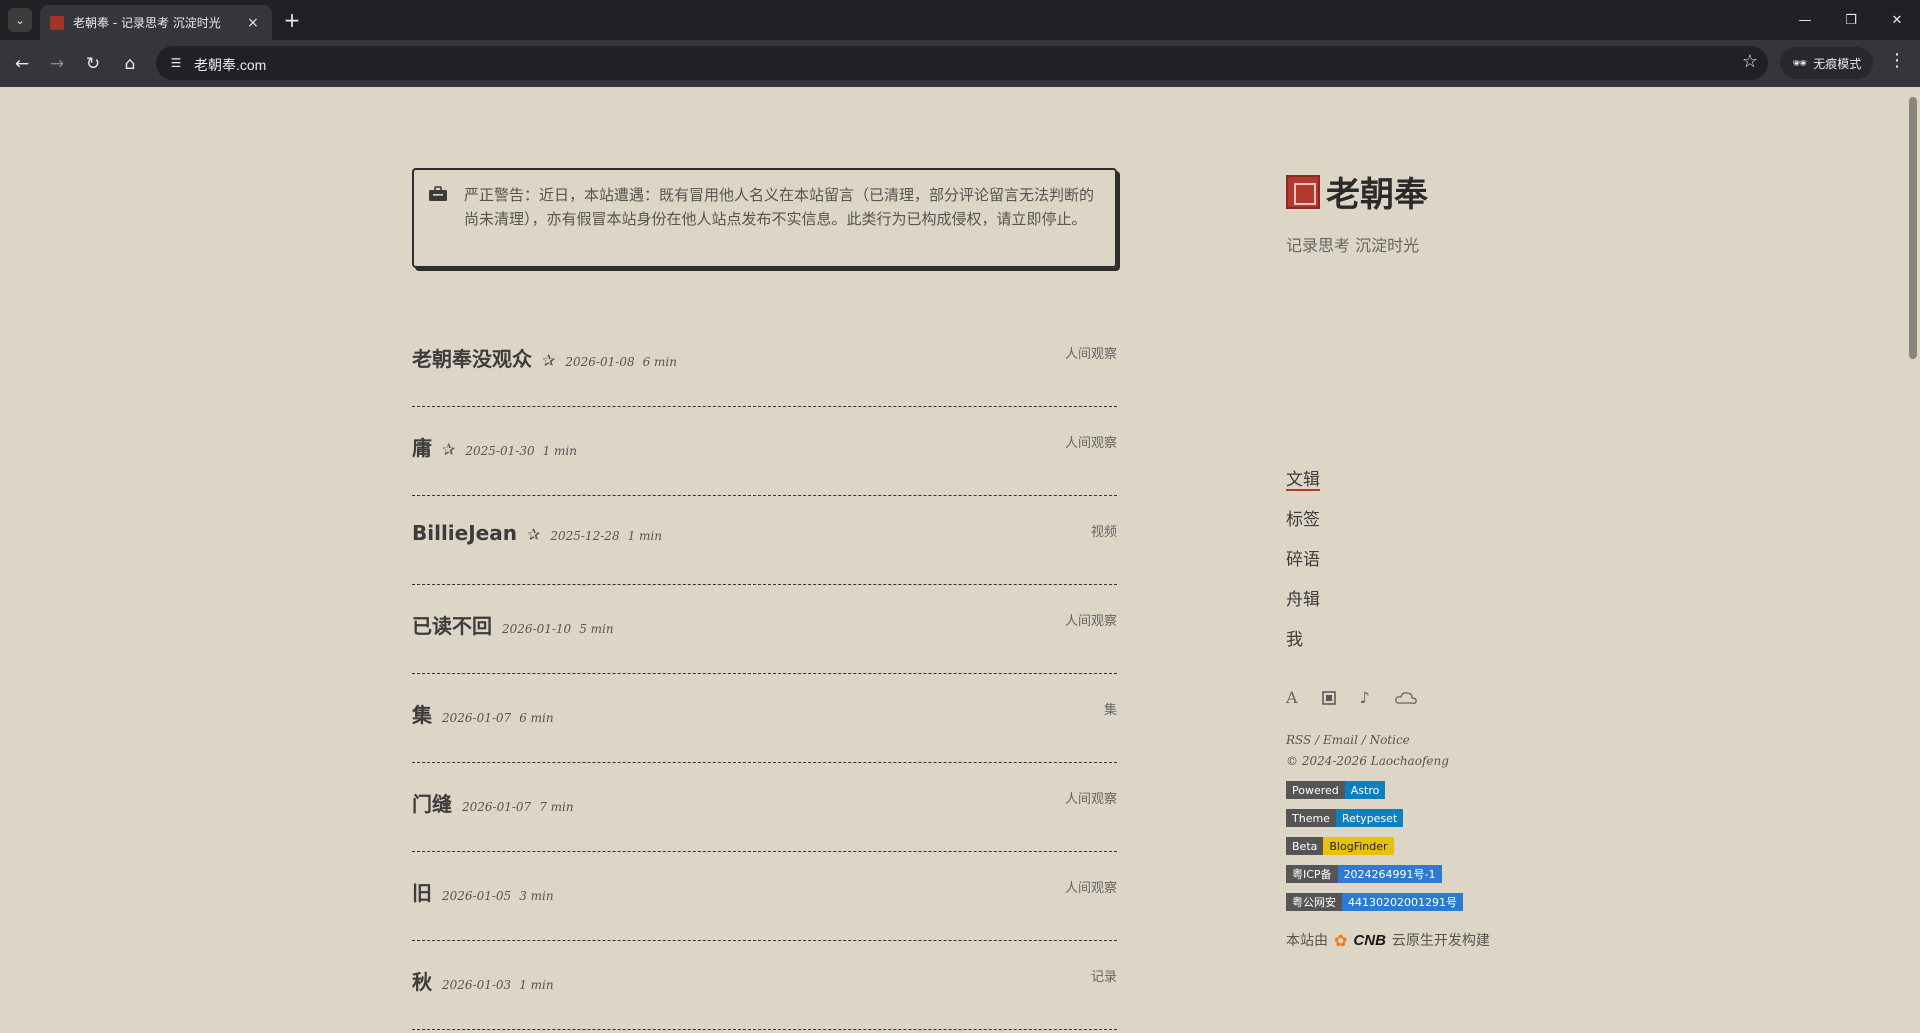 The width and height of the screenshot is (1920, 1033). Describe the element at coordinates (1837, 63) in the screenshot. I see `incognito-label: 无痕模式` at that location.